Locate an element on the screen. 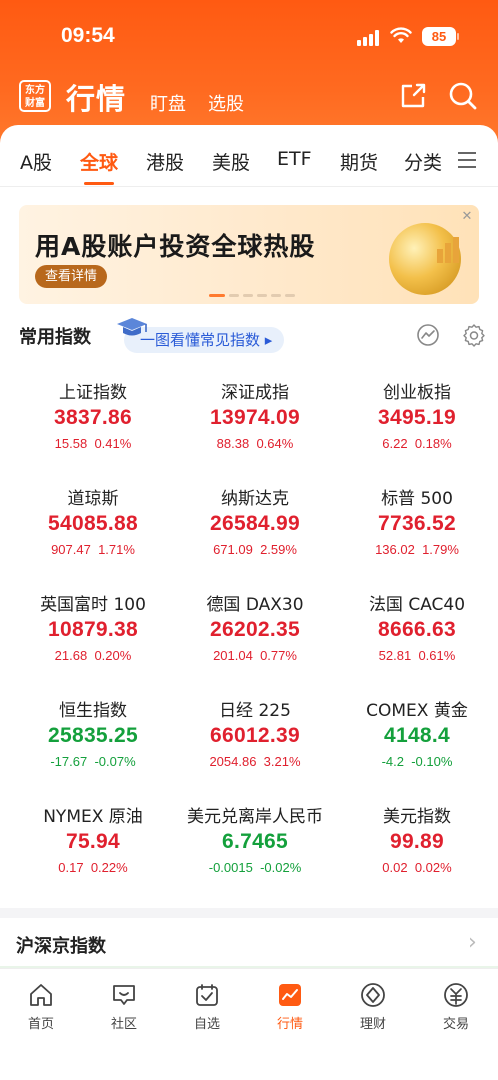 The image size is (498, 1080). index-change-value: -17.67 is located at coordinates (69, 761).